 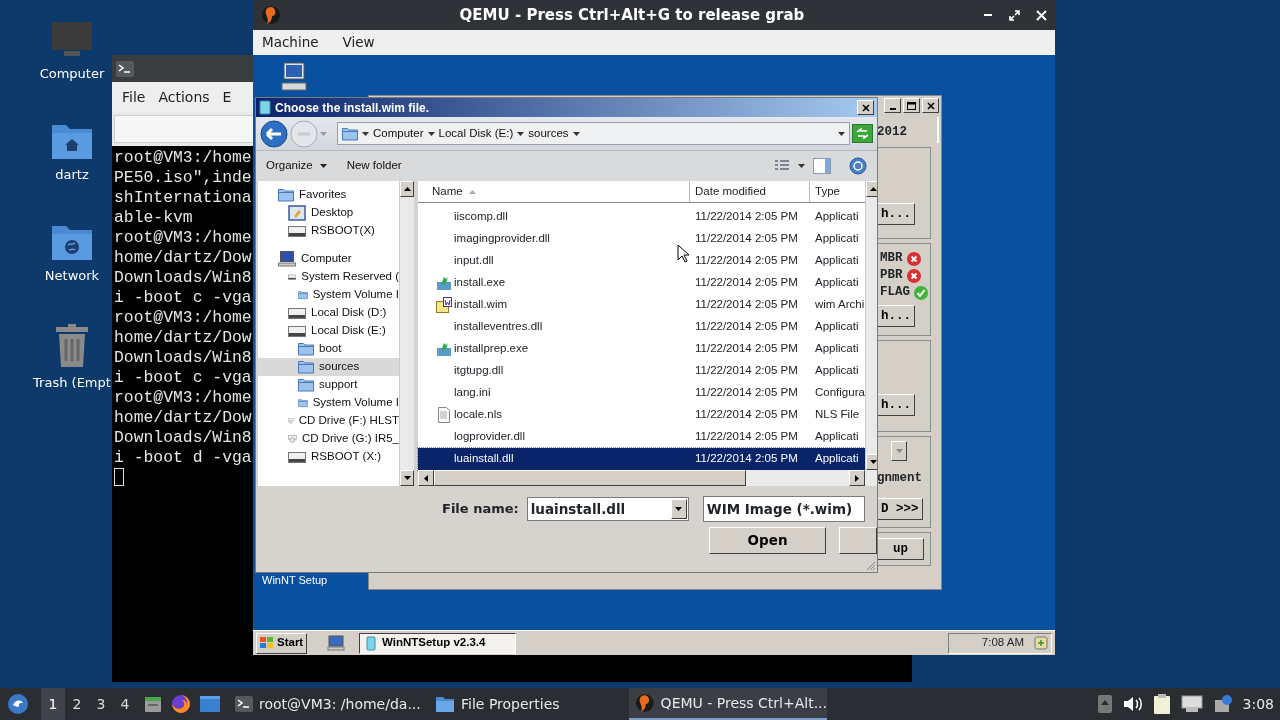 What do you see at coordinates (911, 105) in the screenshot?
I see `maximize-button` at bounding box center [911, 105].